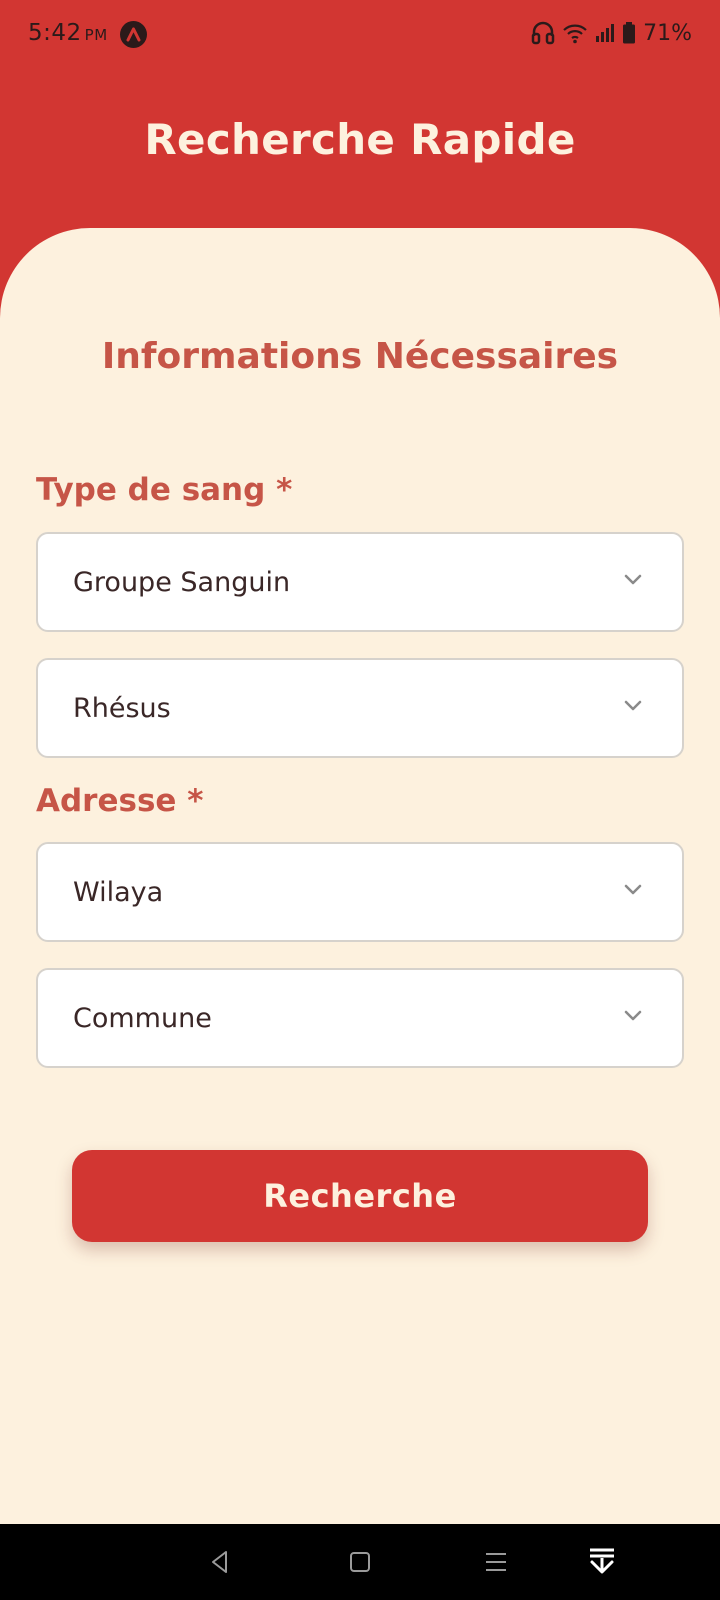  I want to click on rhesus-select: Rhésus, so click(360, 708).